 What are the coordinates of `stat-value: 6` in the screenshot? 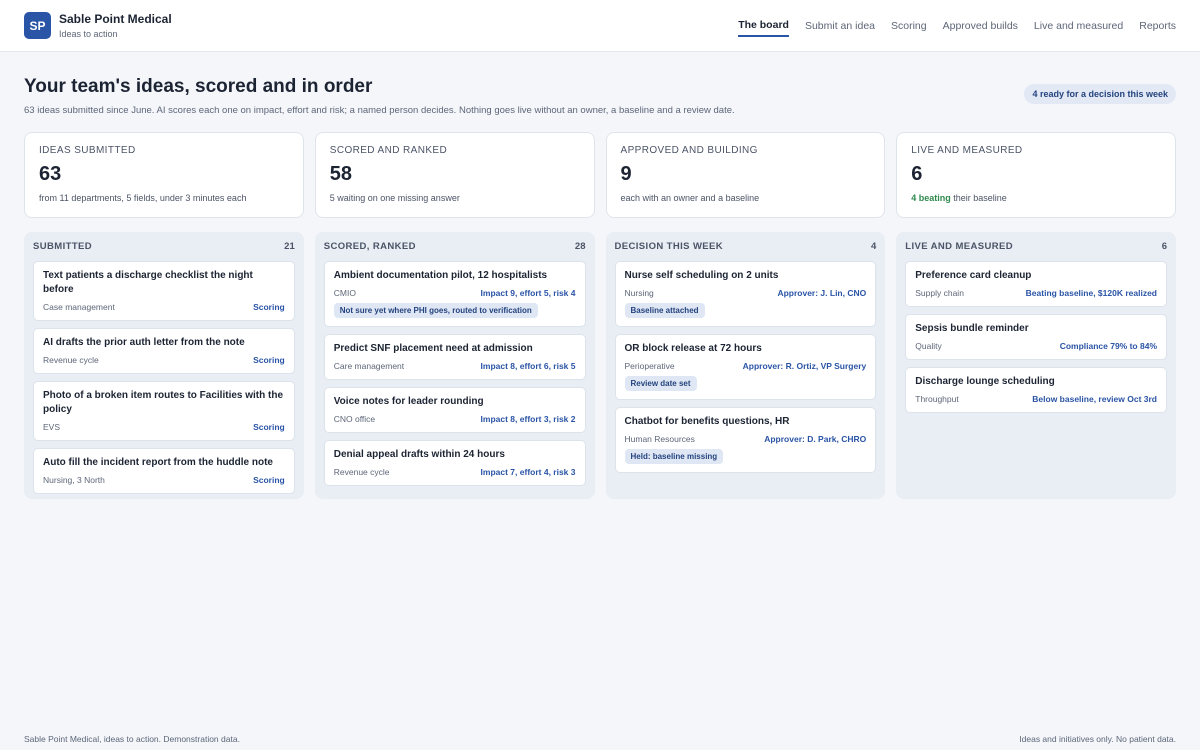 It's located at (917, 174).